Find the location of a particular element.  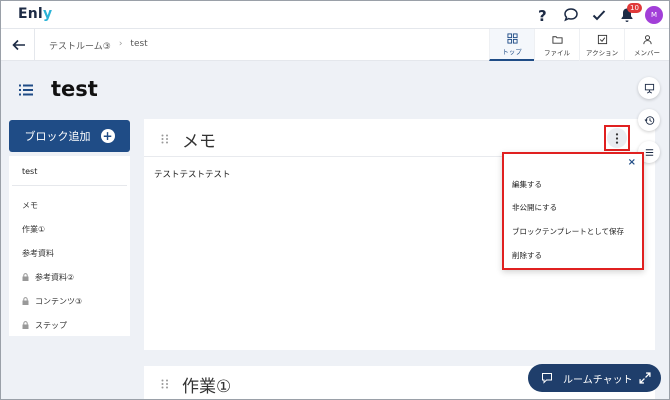

tab-members: メンバー is located at coordinates (646, 45).